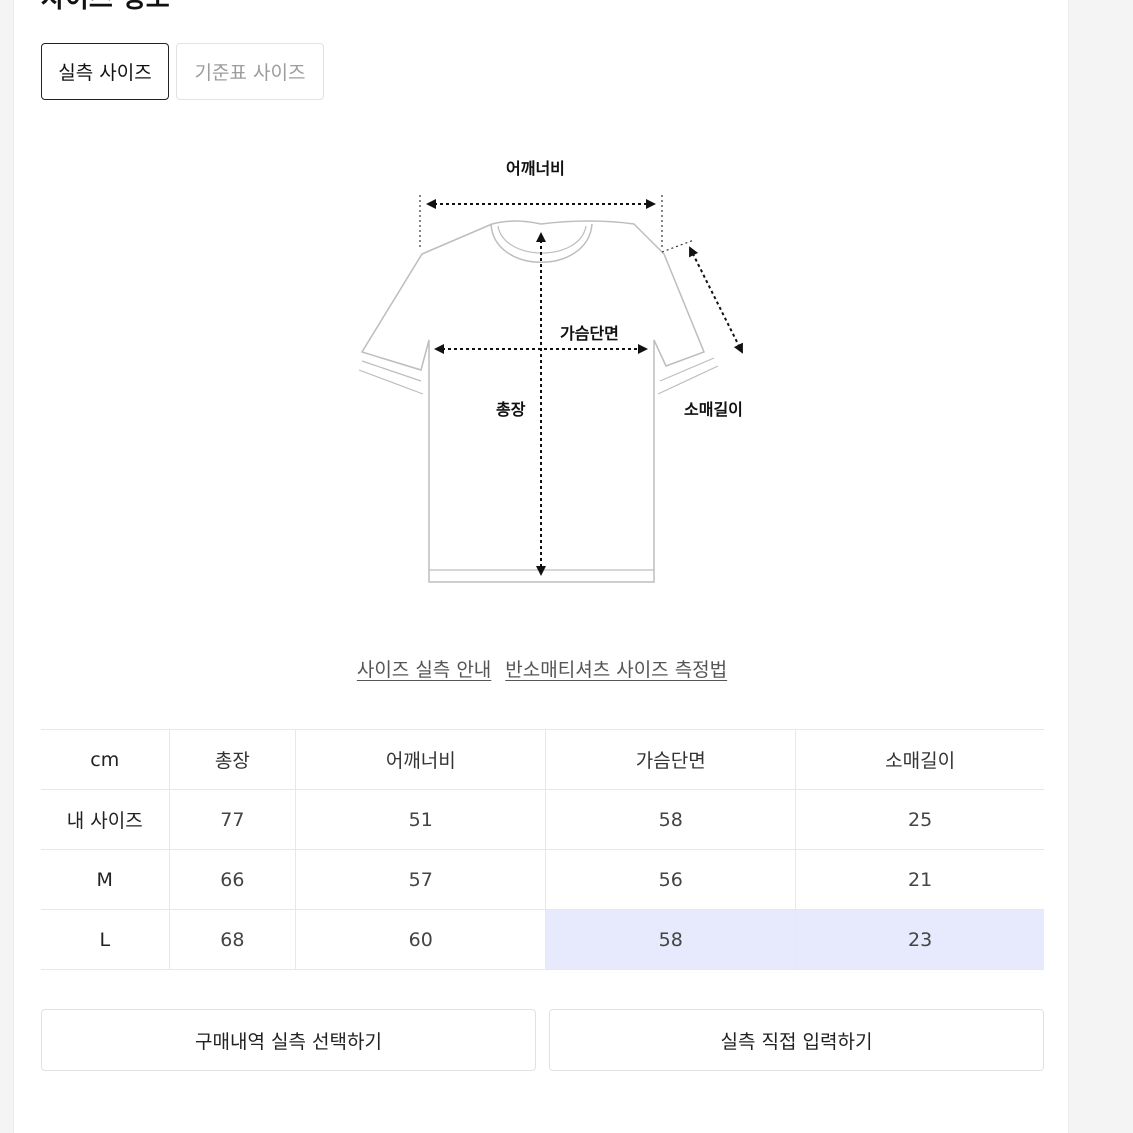 The width and height of the screenshot is (1133, 1133). What do you see at coordinates (105, 71) in the screenshot?
I see `tab-actual-size: 실측 사이즈` at bounding box center [105, 71].